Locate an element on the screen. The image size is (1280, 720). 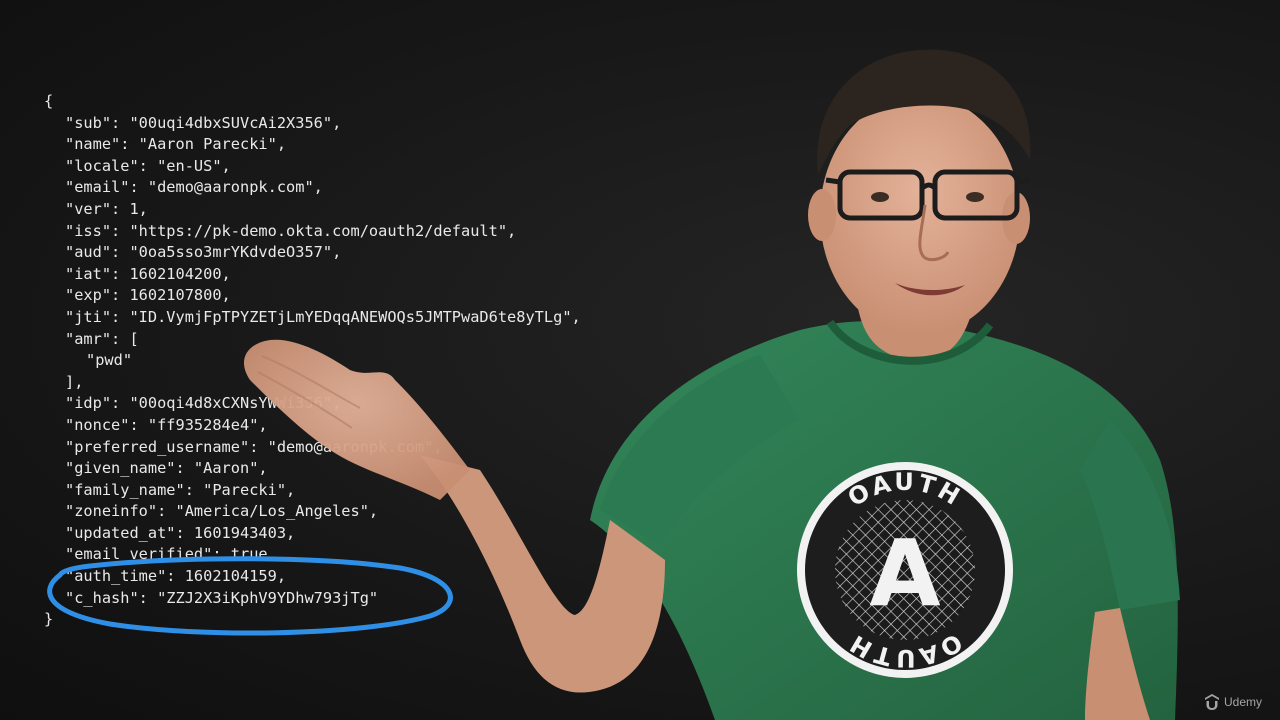
udemy-watermark: Udemy is located at coordinates (1233, 702).